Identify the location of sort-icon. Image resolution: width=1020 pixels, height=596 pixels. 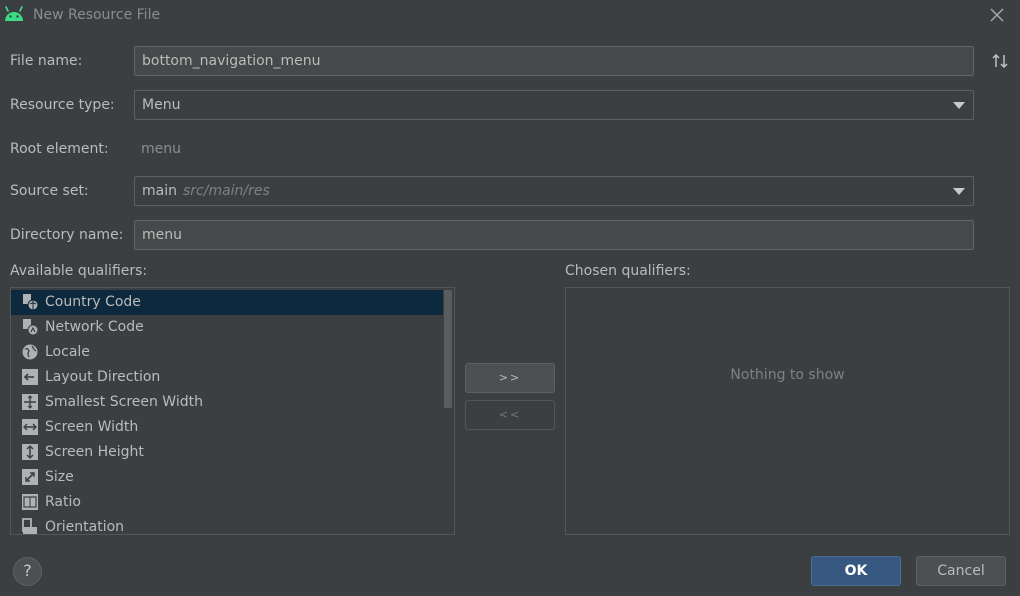
(1000, 61).